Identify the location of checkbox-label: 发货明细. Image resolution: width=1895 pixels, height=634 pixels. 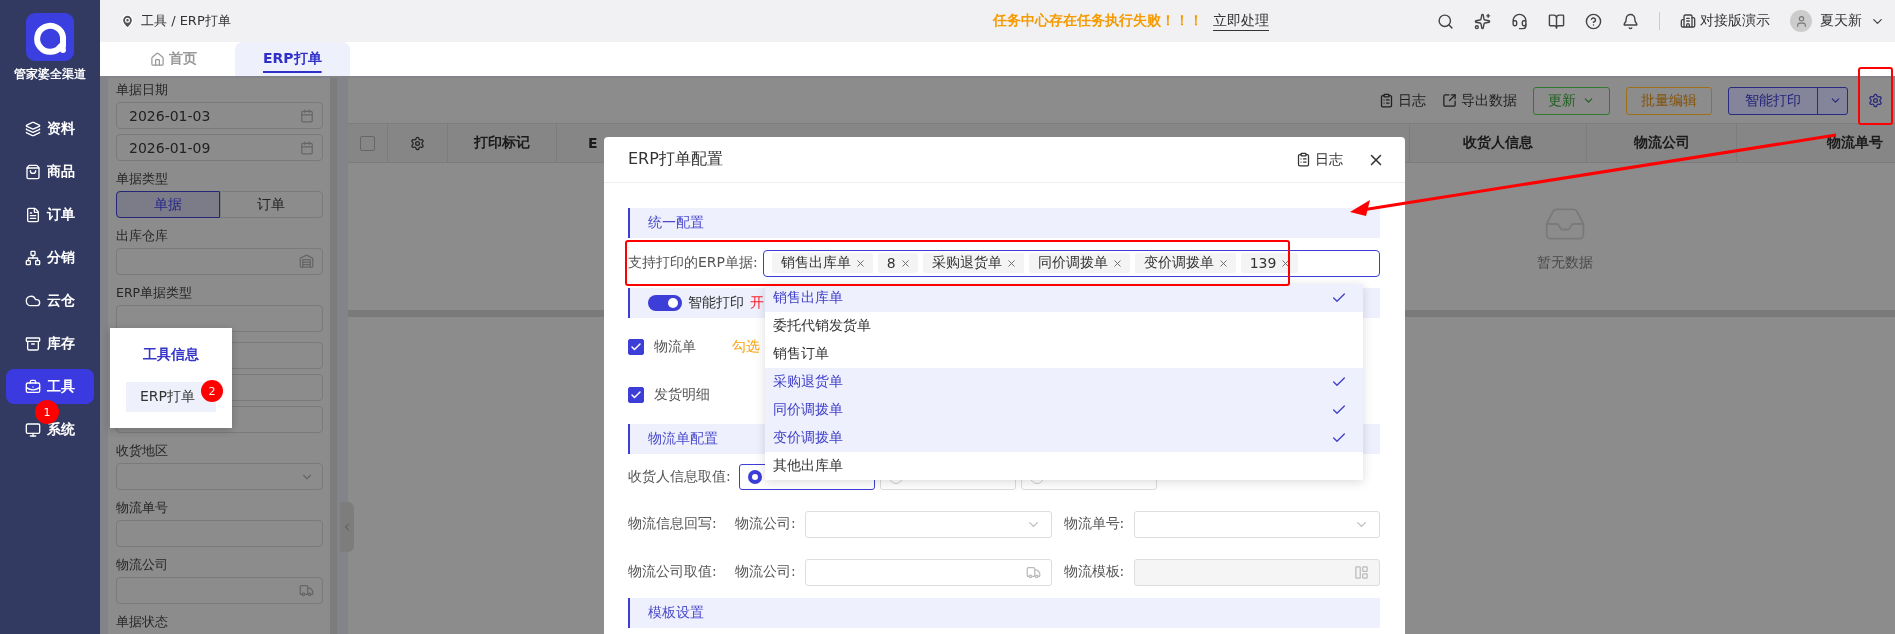
(682, 395).